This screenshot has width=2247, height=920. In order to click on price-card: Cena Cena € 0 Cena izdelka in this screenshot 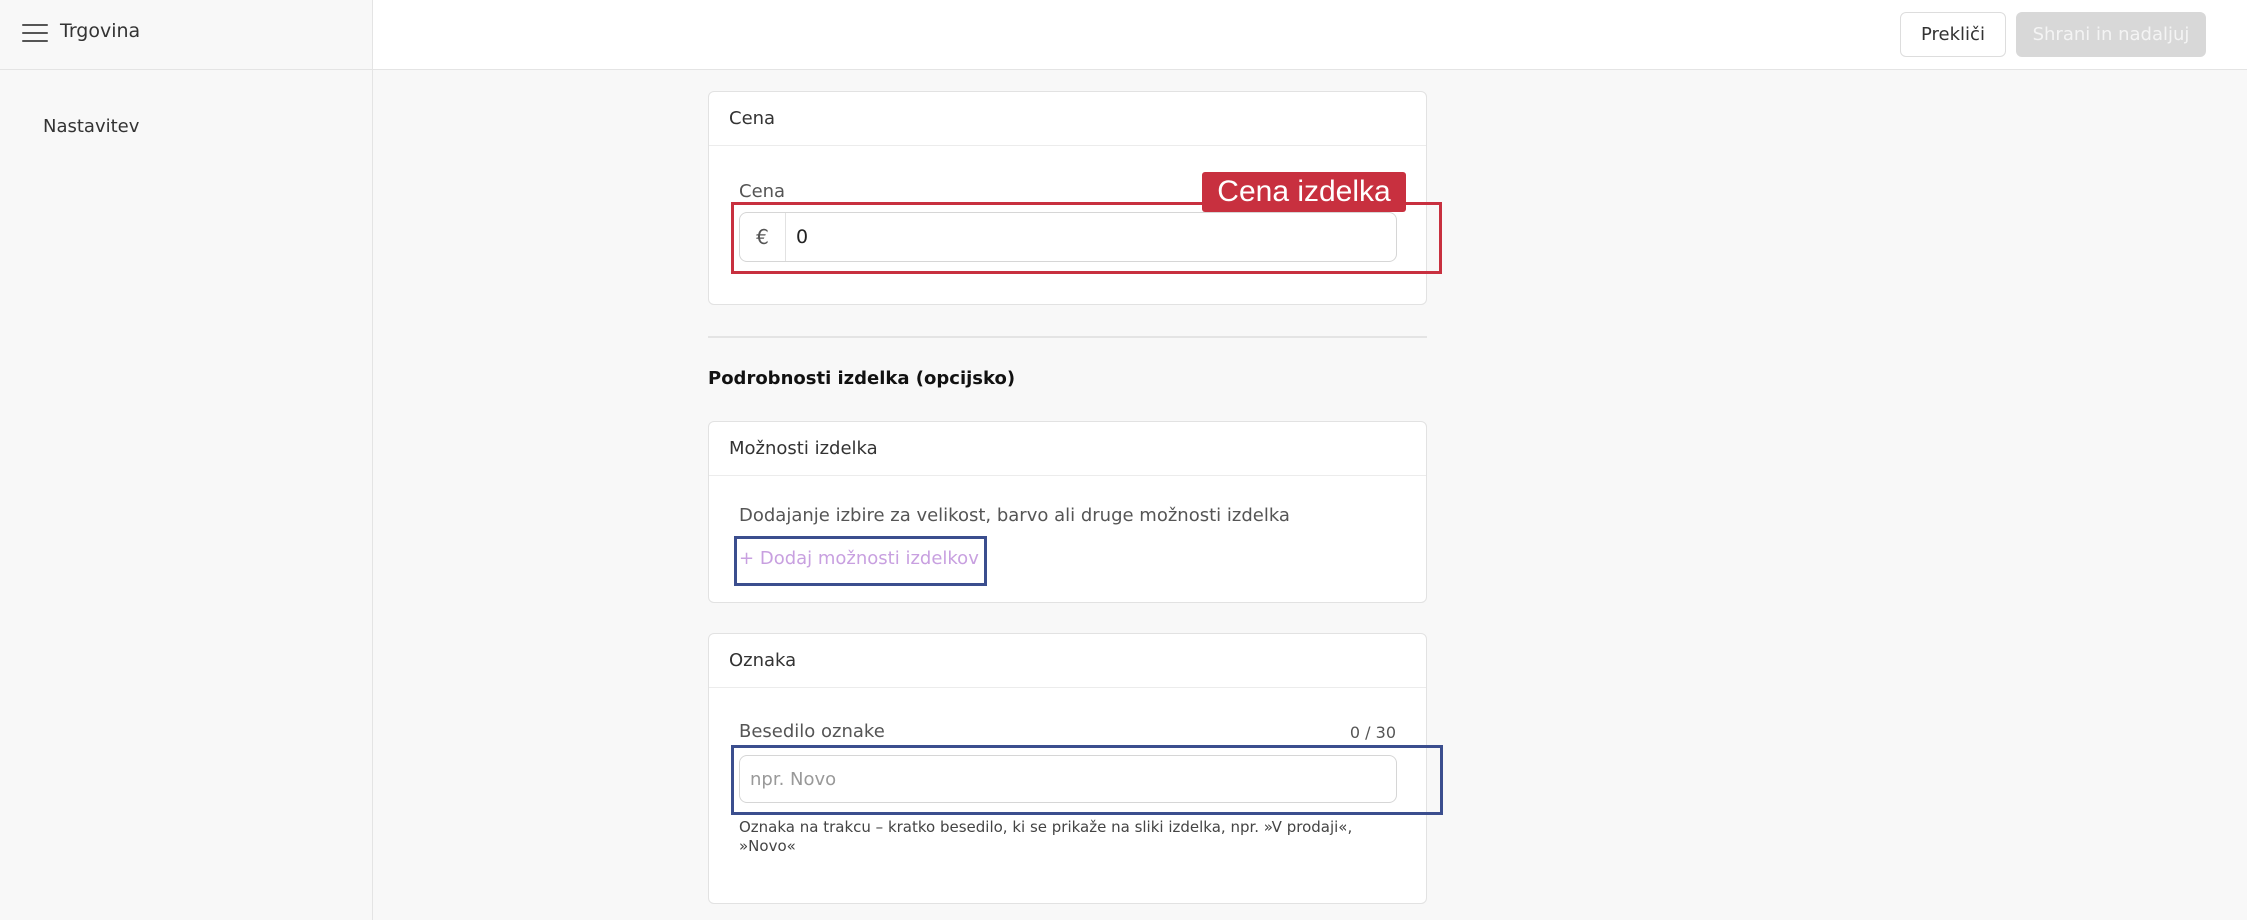, I will do `click(1075, 198)`.